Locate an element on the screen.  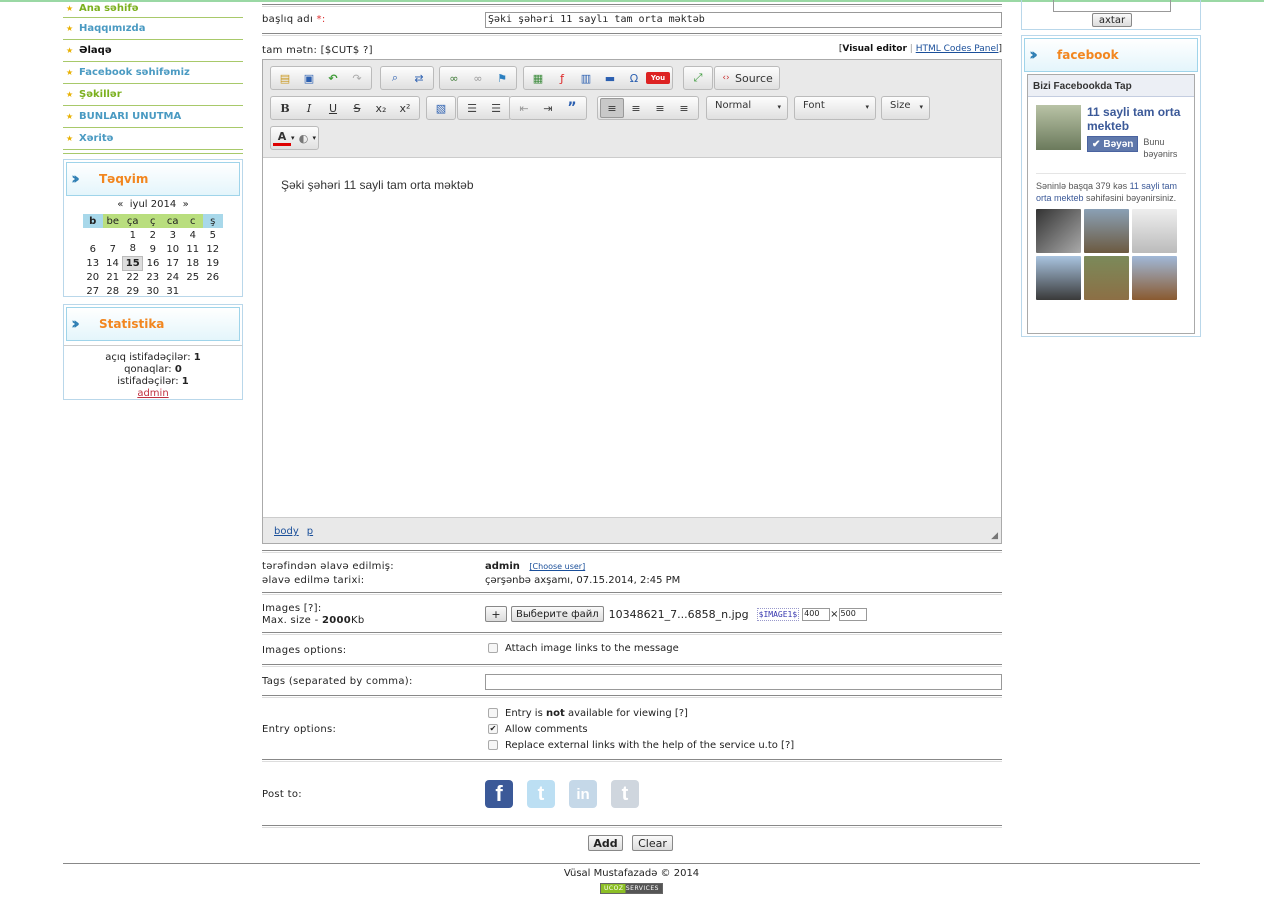
youtube-icon: You is located at coordinates (658, 78).